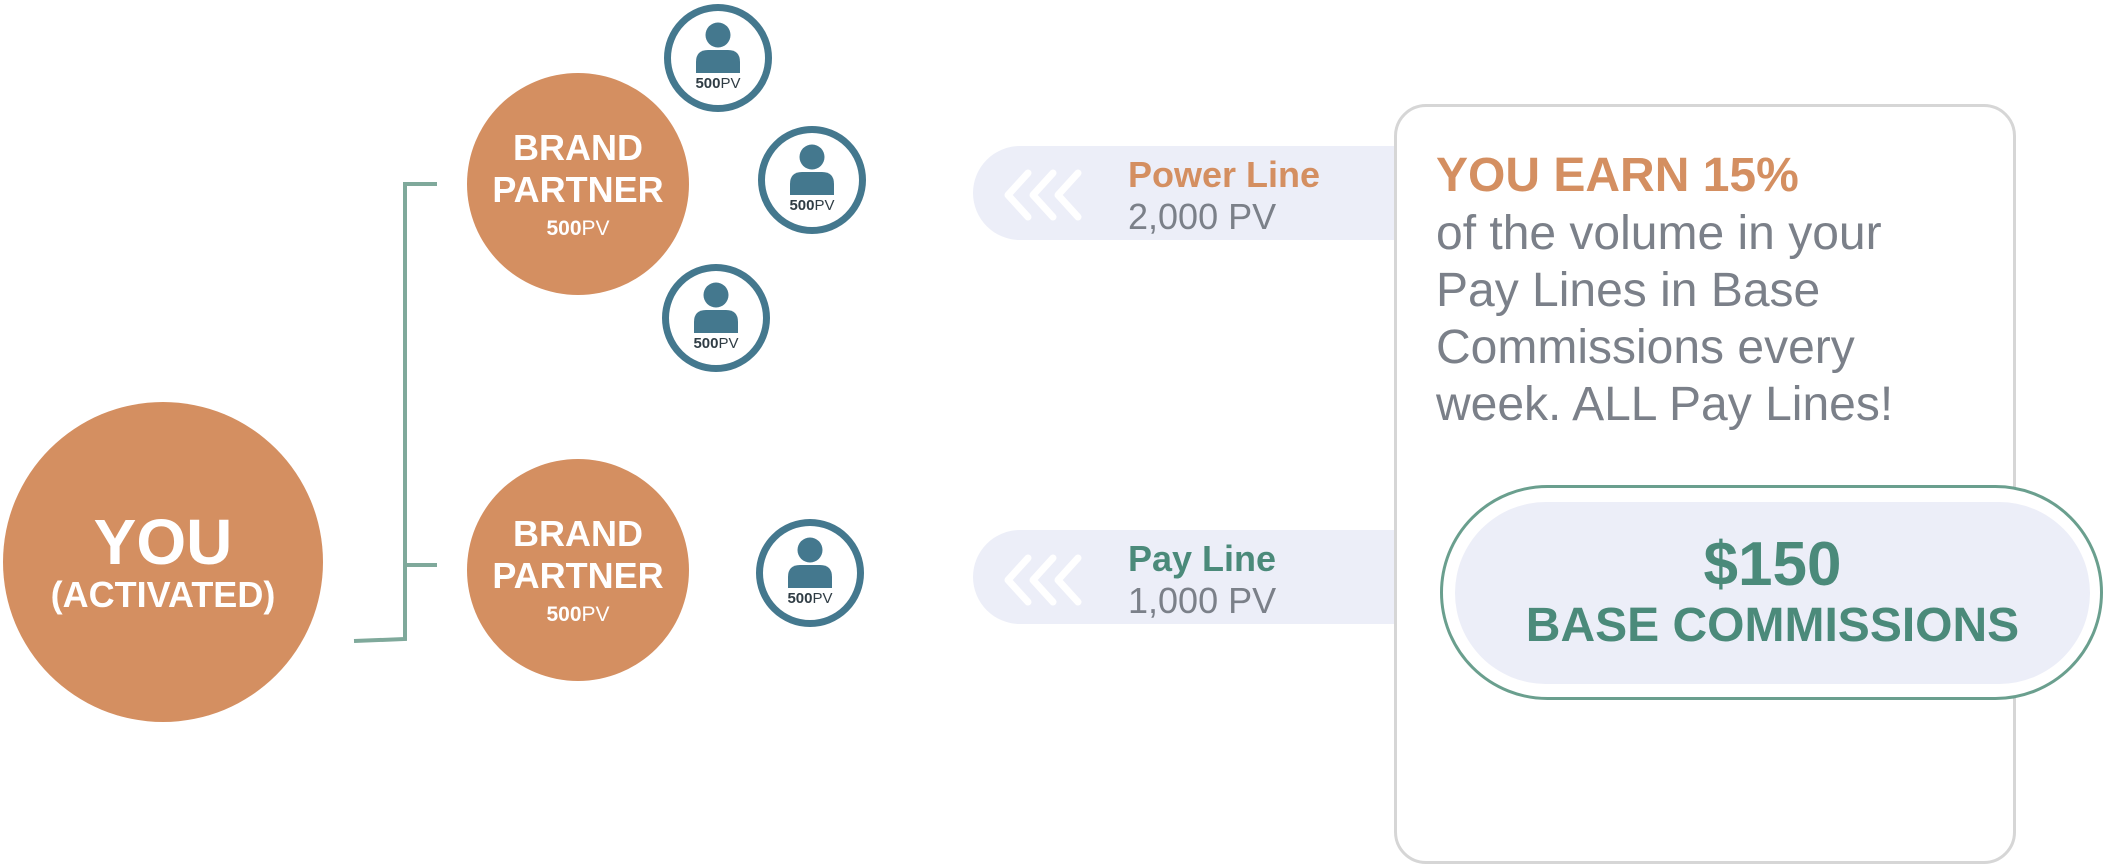 The height and width of the screenshot is (864, 2104). I want to click on member-node-1: 500PV, so click(718, 58).